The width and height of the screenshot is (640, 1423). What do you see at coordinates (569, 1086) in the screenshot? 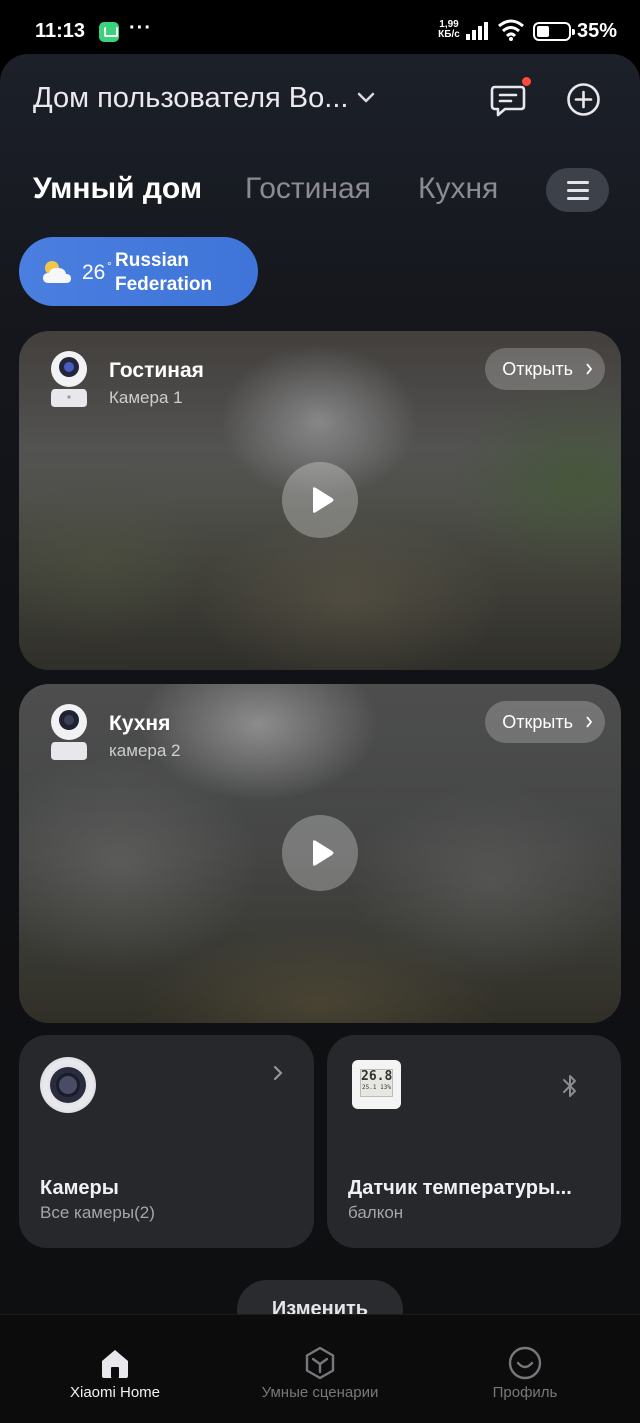
I see `bluetooth-icon` at bounding box center [569, 1086].